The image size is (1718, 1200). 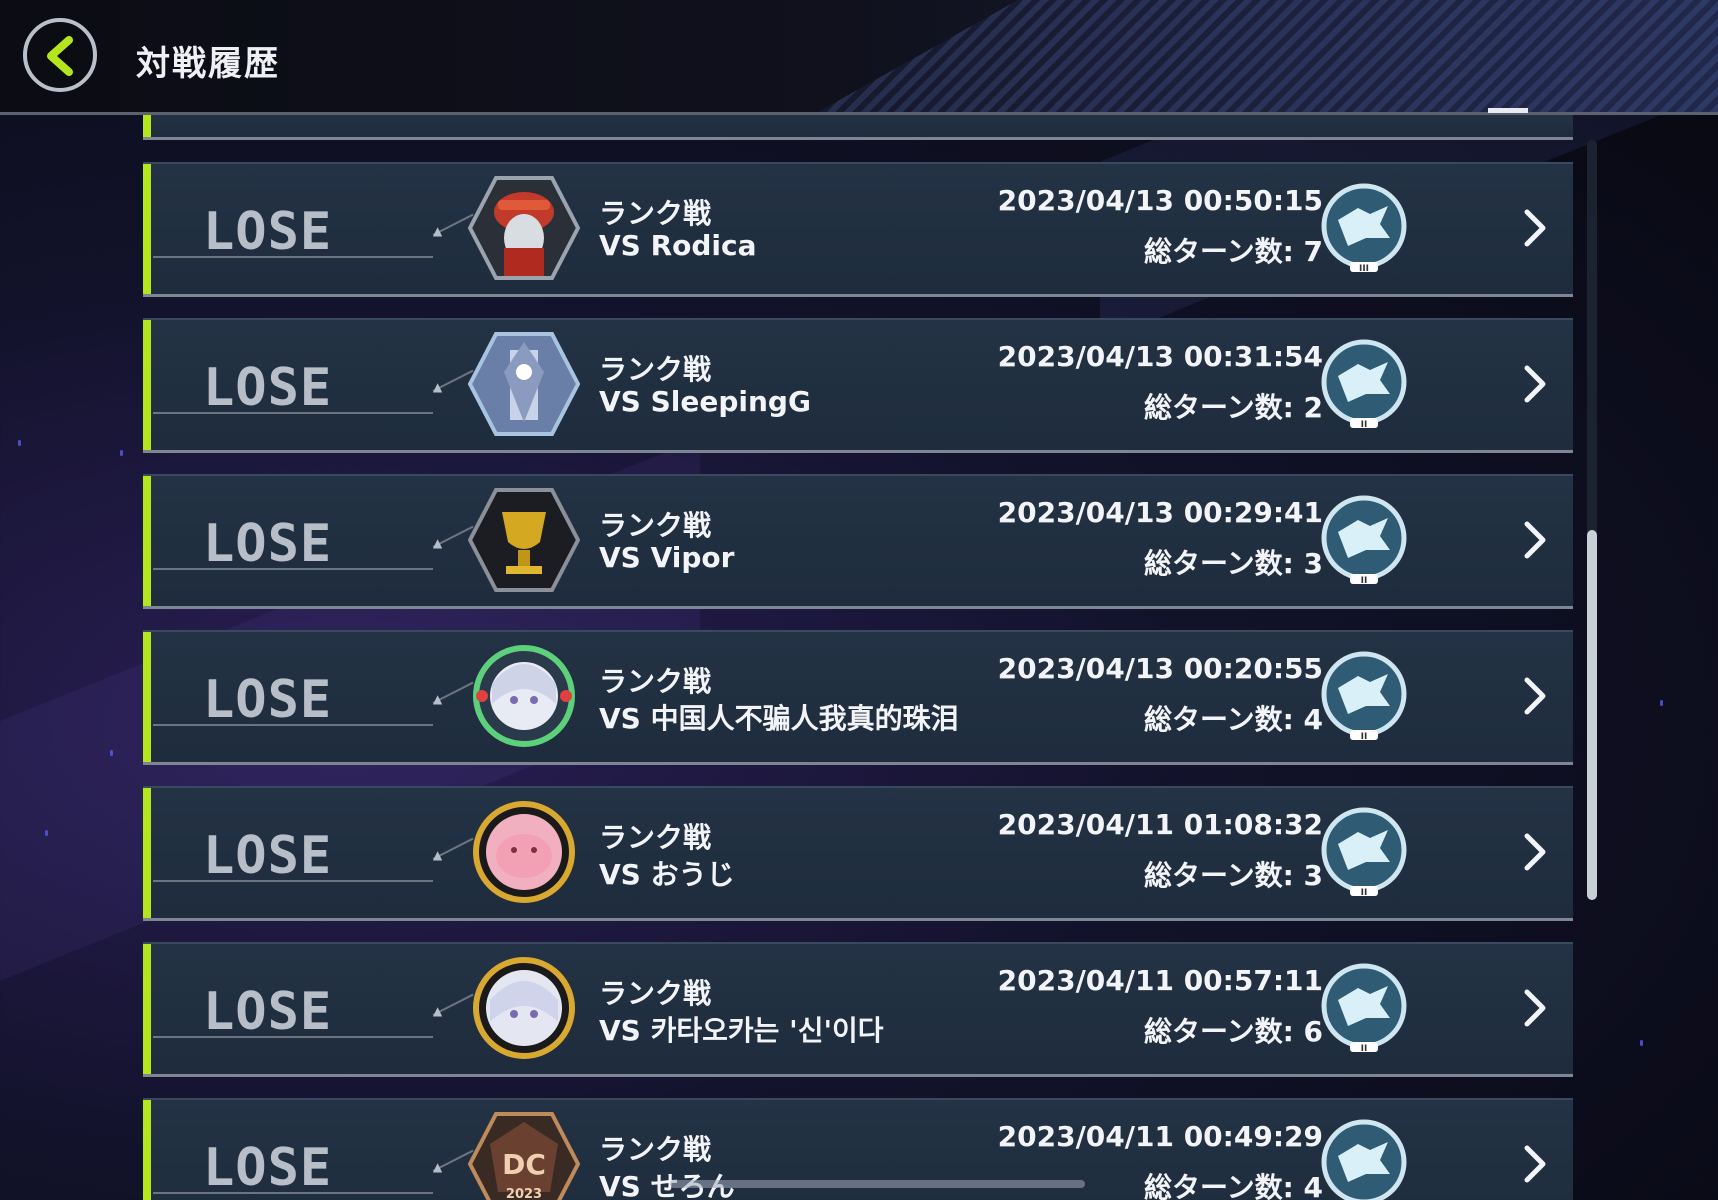 I want to click on avatar: DC 2023, so click(x=524, y=1156).